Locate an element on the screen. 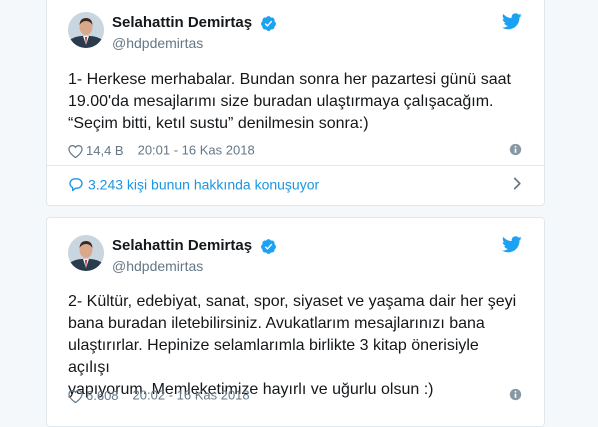 This screenshot has width=598, height=427. conversation-link: 3.243 kişi bunun hakkında konuşuyor is located at coordinates (295, 183).